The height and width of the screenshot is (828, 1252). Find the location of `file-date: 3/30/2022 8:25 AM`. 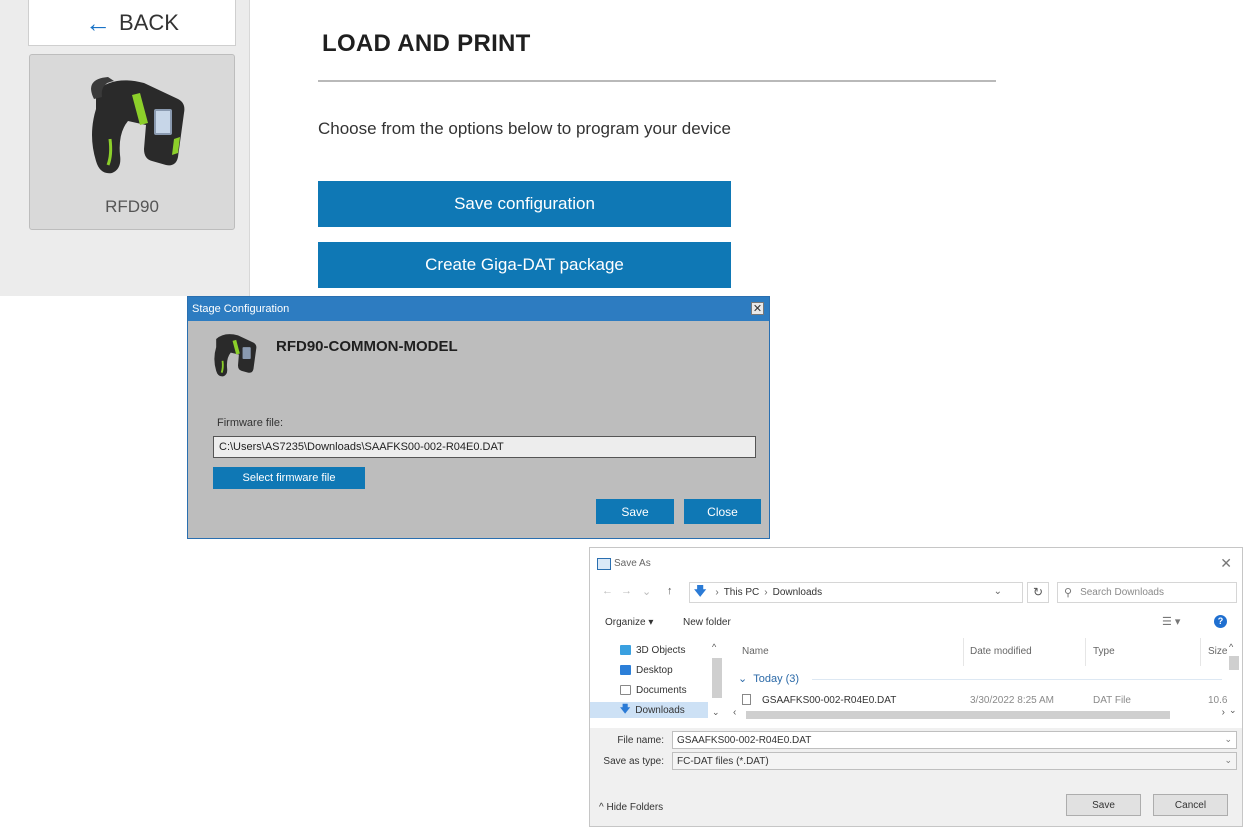

file-date: 3/30/2022 8:25 AM is located at coordinates (1012, 700).